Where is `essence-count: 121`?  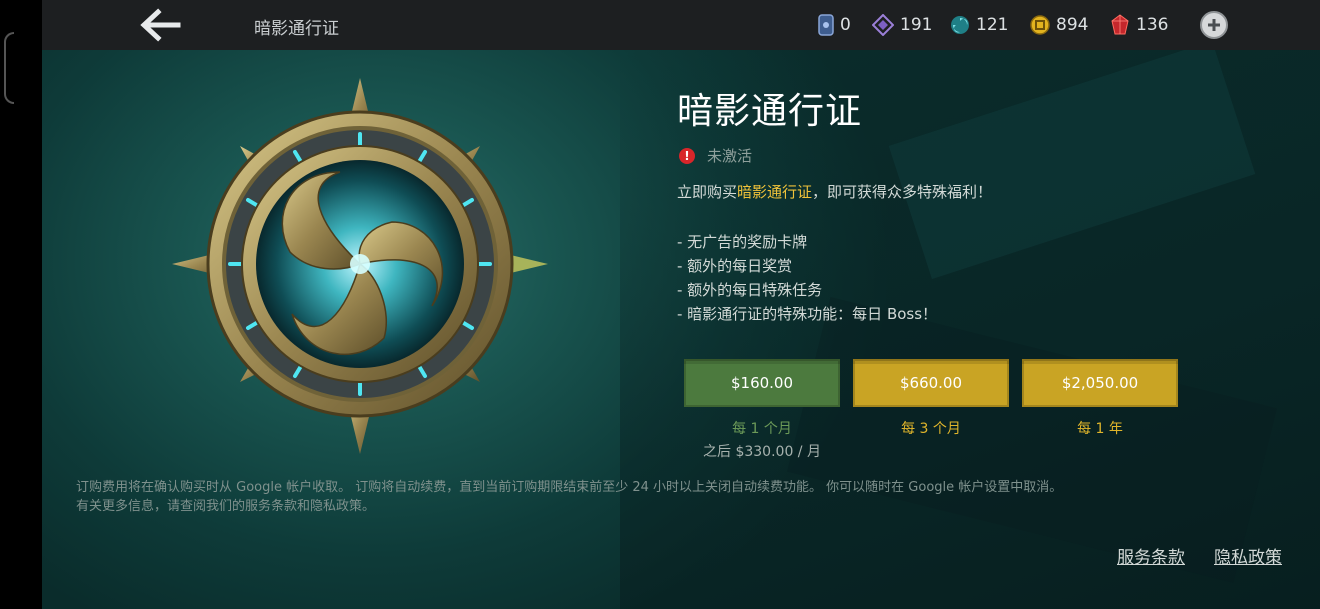
essence-count: 121 is located at coordinates (992, 25).